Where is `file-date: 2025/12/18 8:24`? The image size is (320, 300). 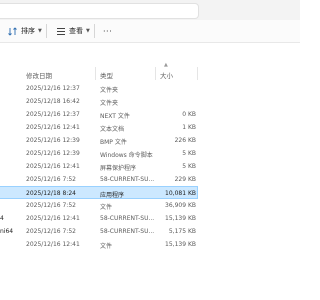
file-date: 2025/12/18 8:24 is located at coordinates (51, 193).